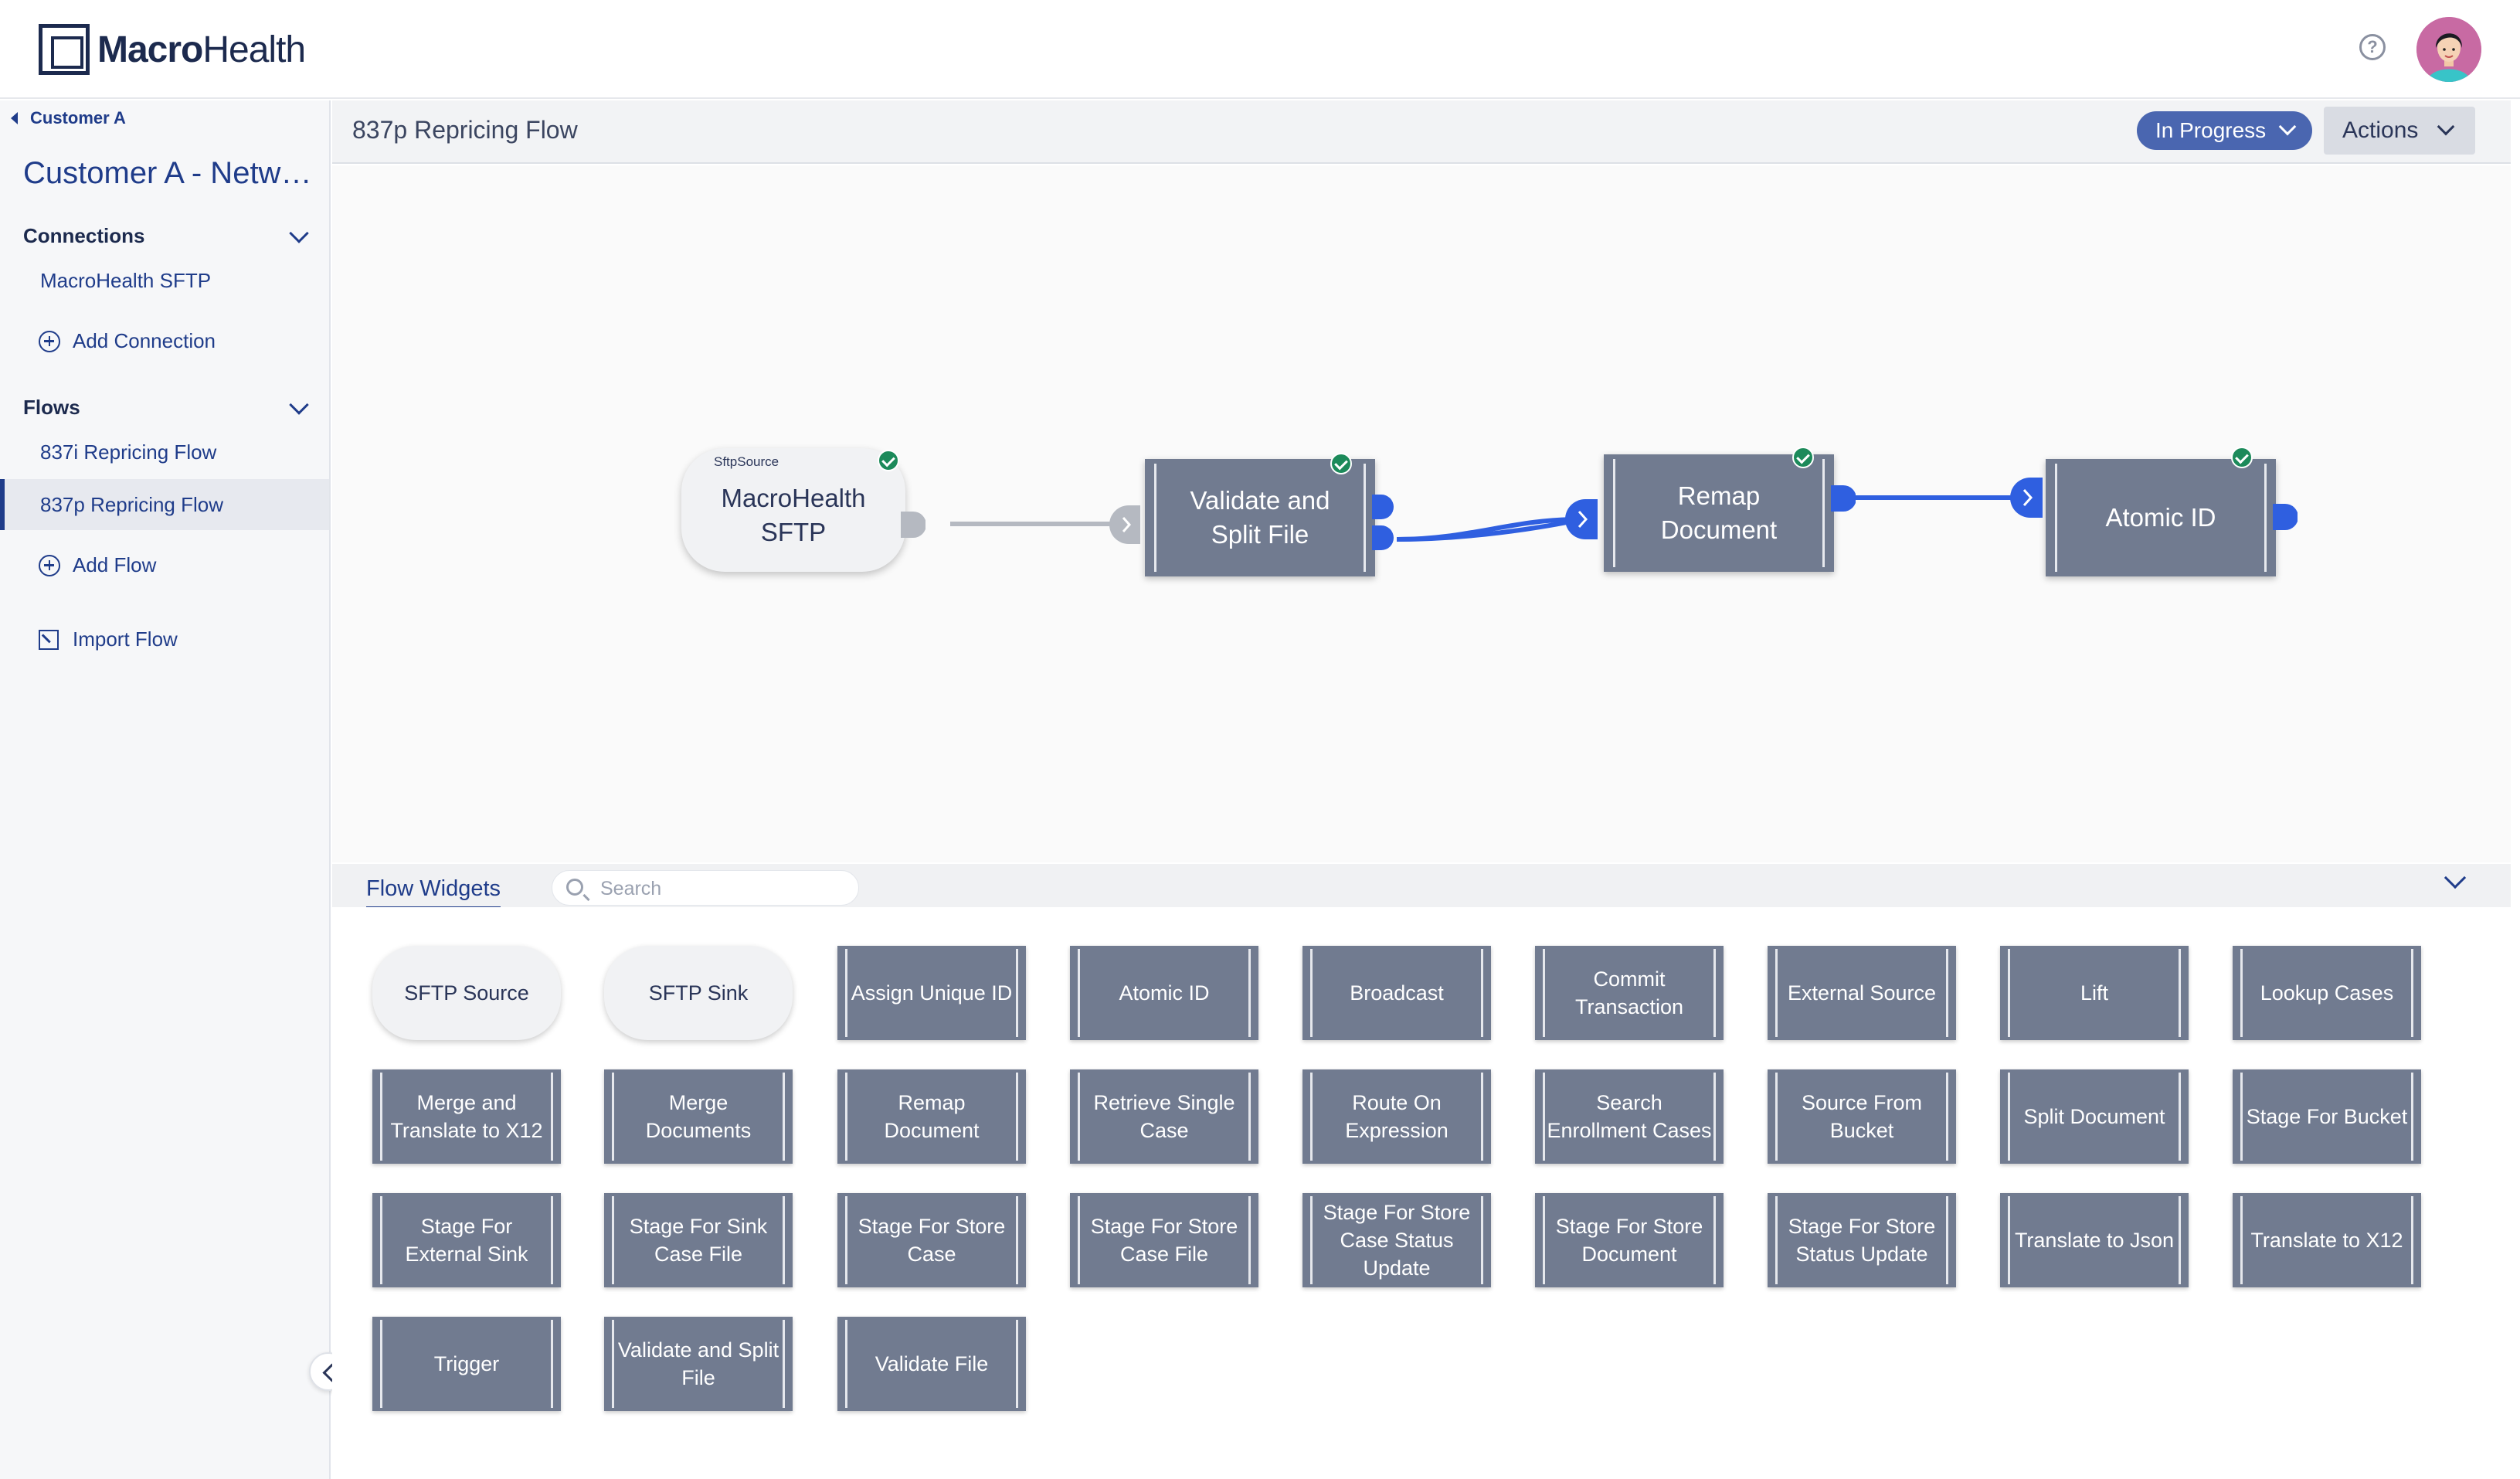 The image size is (2520, 1479). Describe the element at coordinates (1421, 132) in the screenshot. I see `flow-header-bar: 837p Repricing Flow In Progress Actions` at that location.